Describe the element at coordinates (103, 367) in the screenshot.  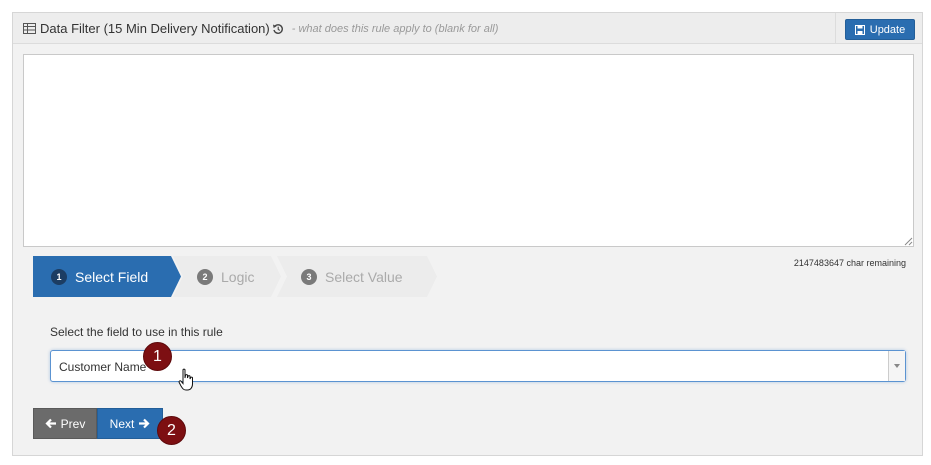
I see `field-select-value: Customer Name` at that location.